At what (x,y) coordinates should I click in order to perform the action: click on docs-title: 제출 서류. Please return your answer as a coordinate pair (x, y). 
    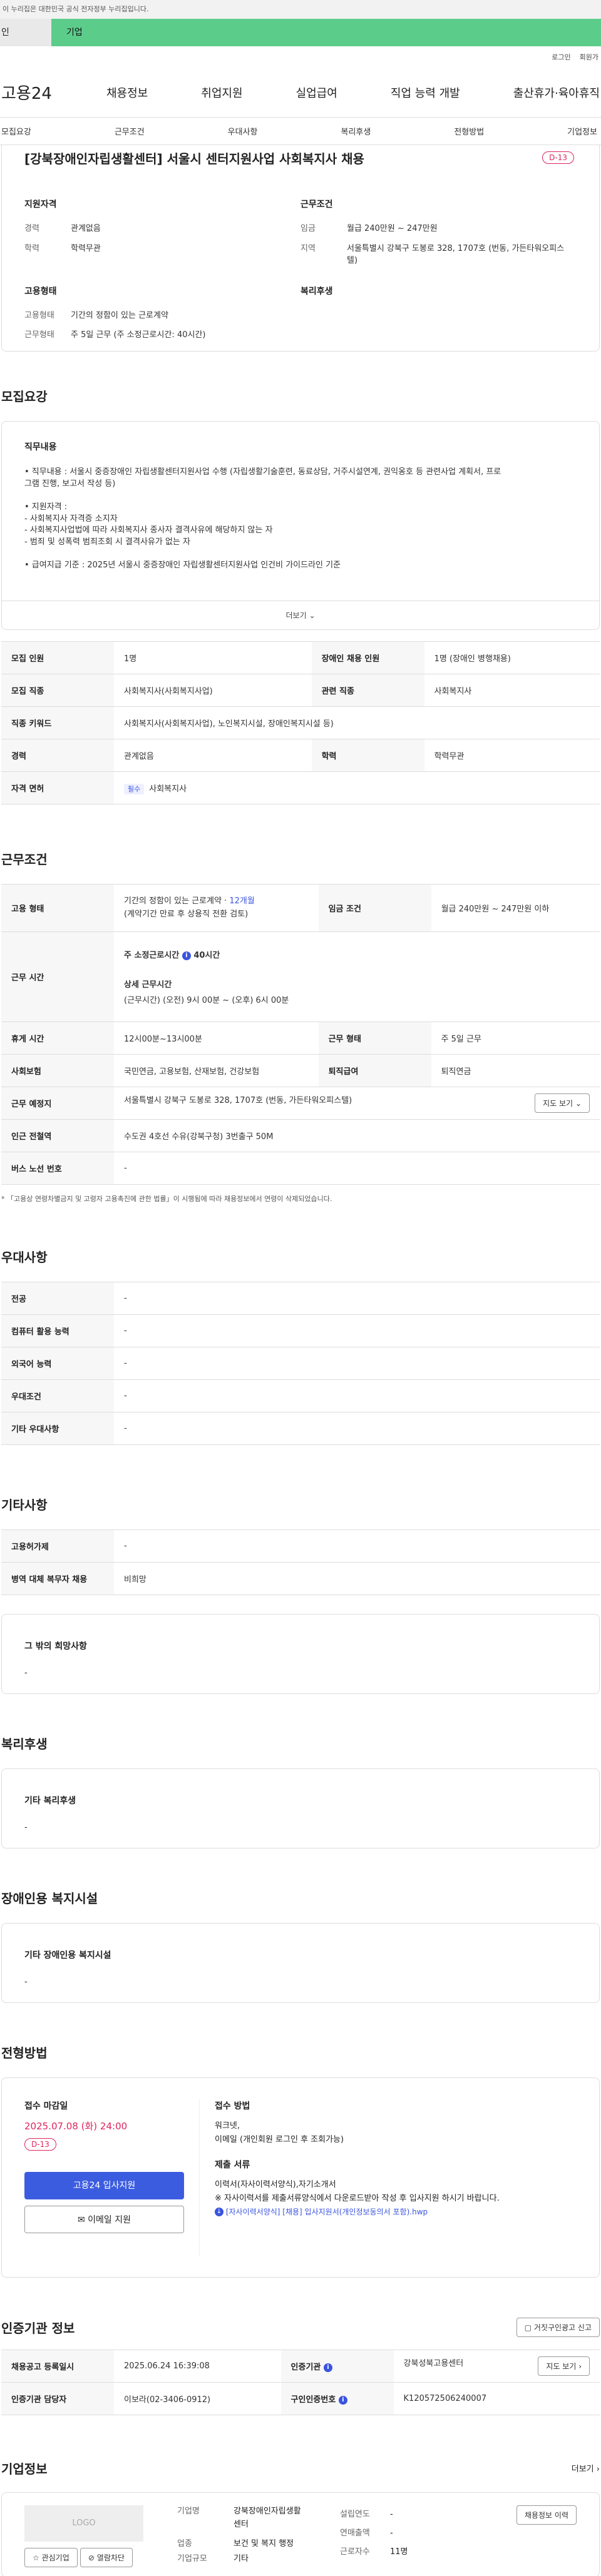
    Looking at the image, I should click on (232, 2164).